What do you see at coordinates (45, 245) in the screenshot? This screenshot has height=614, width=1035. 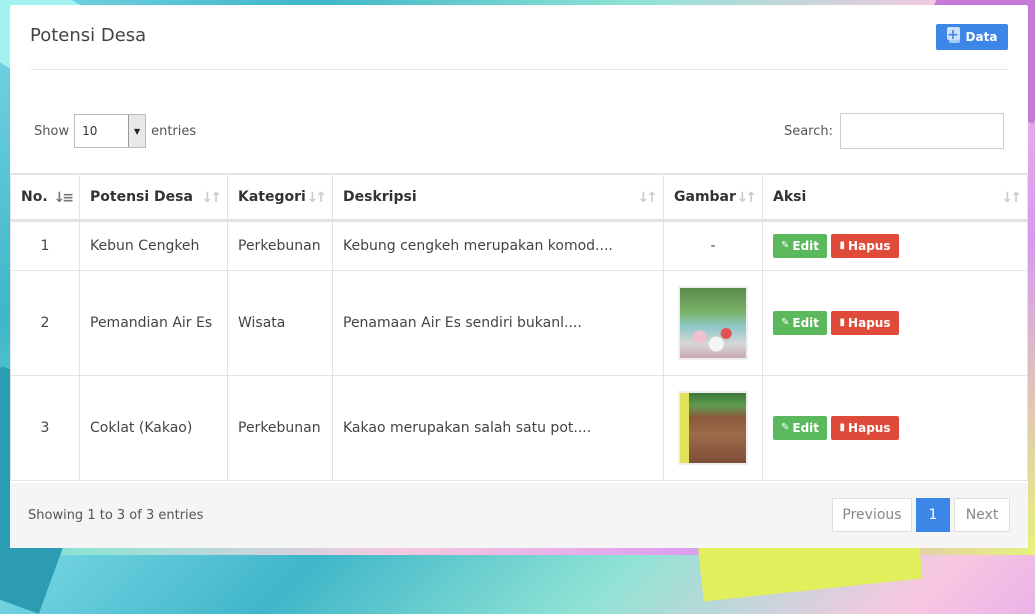 I see `cell-no: 1` at bounding box center [45, 245].